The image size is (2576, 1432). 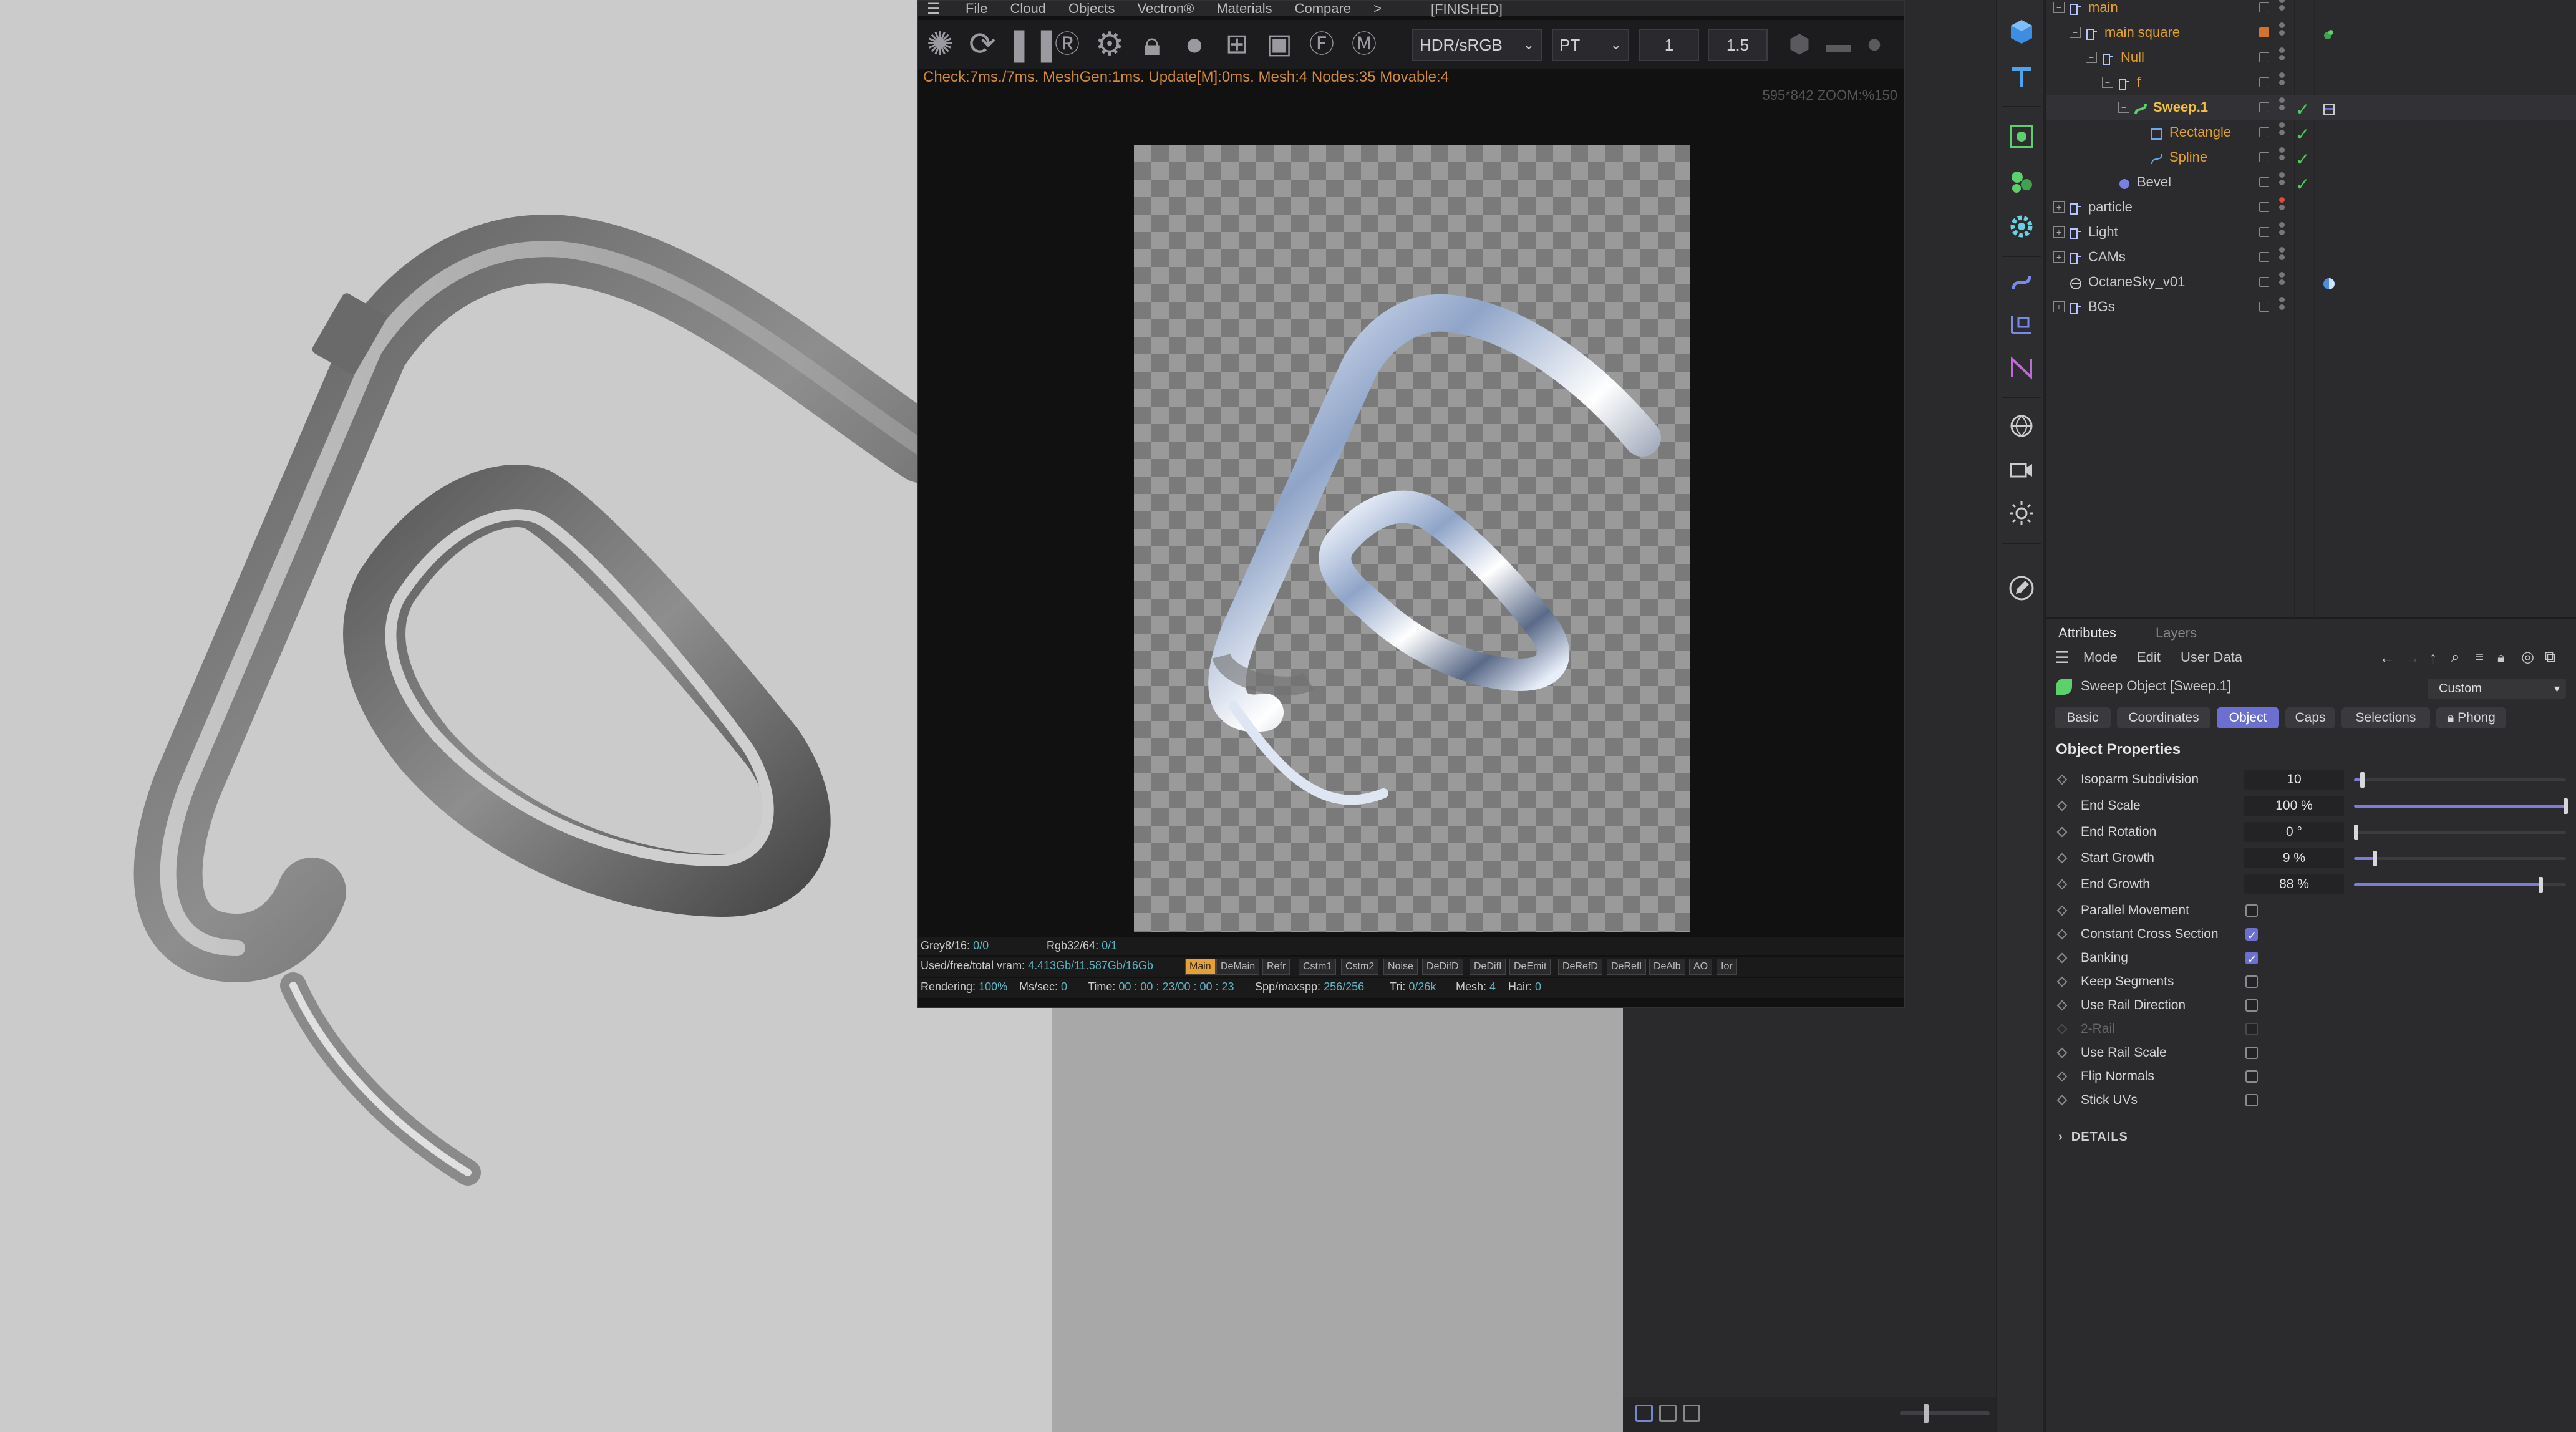 I want to click on environment-tag-icon, so click(x=2329, y=281).